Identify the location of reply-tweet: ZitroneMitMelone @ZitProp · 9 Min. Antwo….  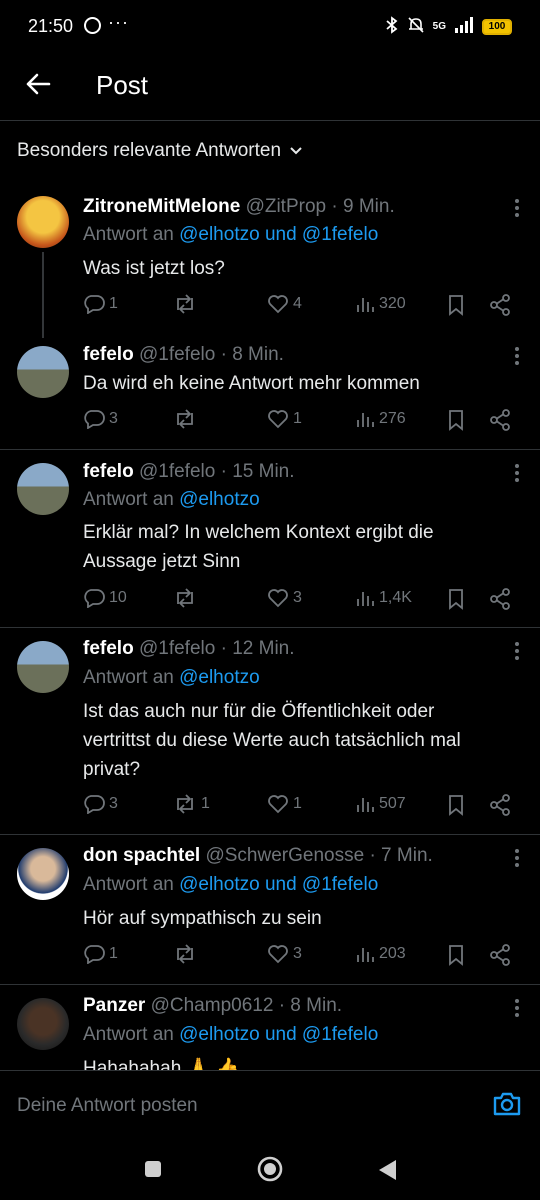
(270, 257).